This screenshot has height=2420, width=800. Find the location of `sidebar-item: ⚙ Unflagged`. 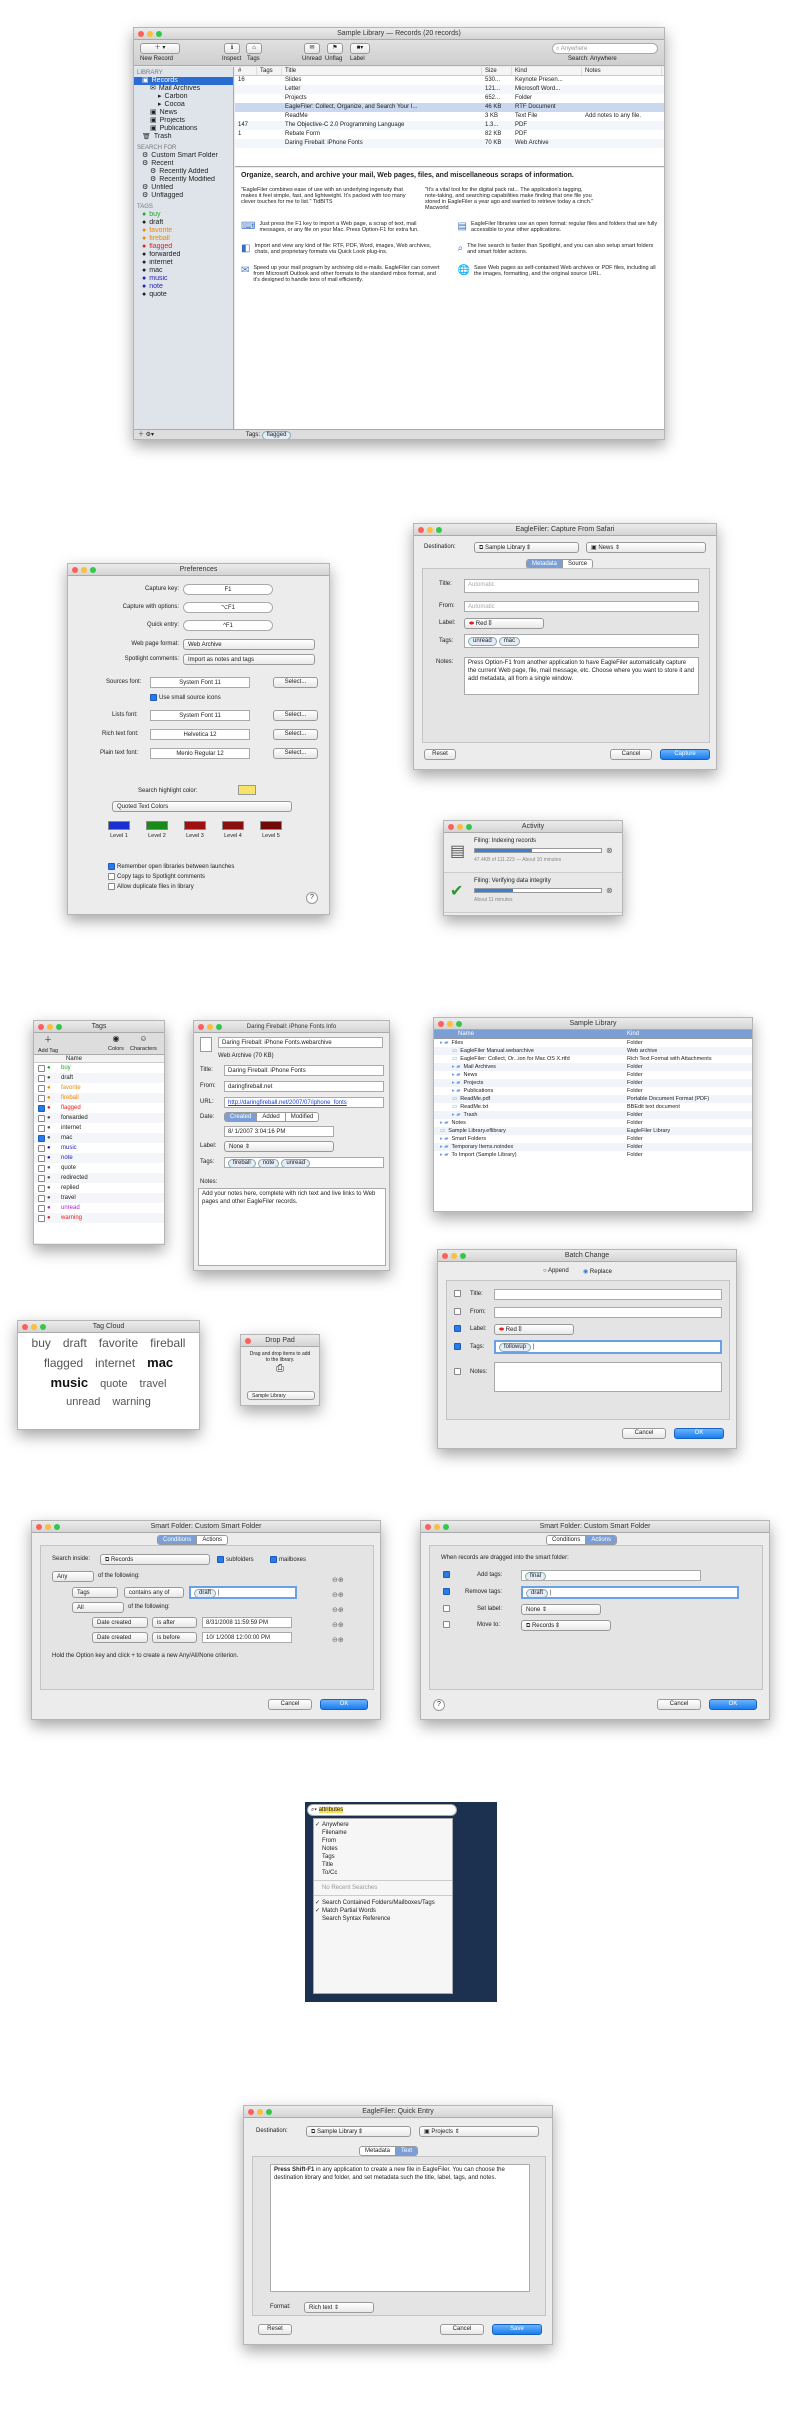

sidebar-item: ⚙ Unflagged is located at coordinates (183, 196).